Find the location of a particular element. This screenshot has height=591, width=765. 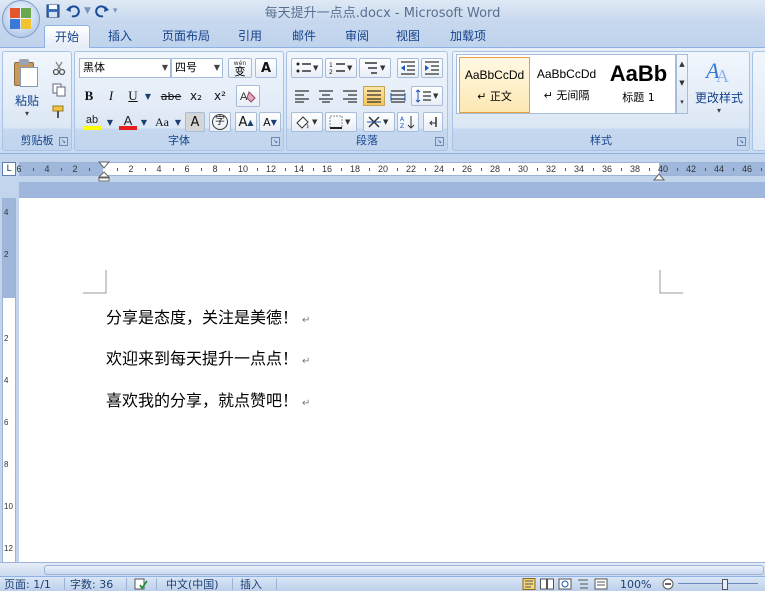

distributed-button is located at coordinates (398, 96).